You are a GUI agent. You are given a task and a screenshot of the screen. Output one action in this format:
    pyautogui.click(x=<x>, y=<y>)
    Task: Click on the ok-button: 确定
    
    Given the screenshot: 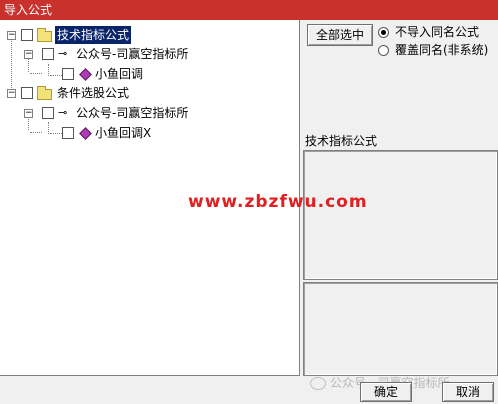 What is the action you would take?
    pyautogui.click(x=386, y=392)
    